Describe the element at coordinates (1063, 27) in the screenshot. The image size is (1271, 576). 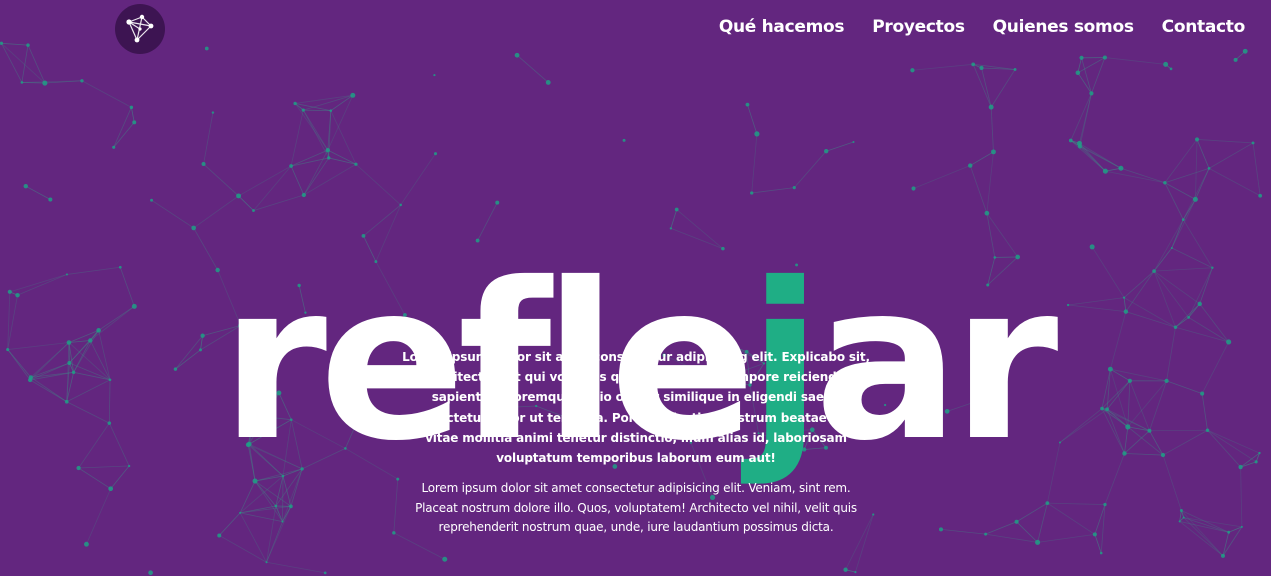
I see `nav-link-quienes-somos: Quienes somos` at that location.